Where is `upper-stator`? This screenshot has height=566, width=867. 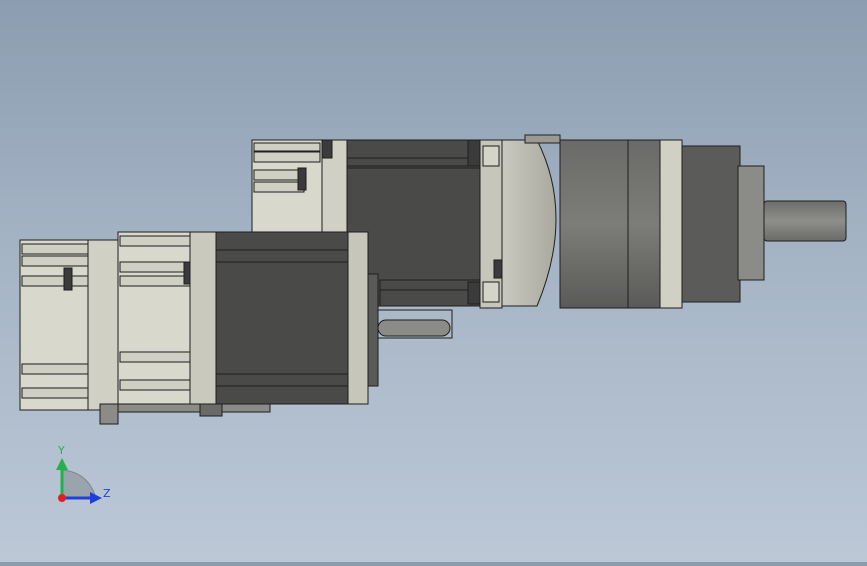 upper-stator is located at coordinates (413, 153).